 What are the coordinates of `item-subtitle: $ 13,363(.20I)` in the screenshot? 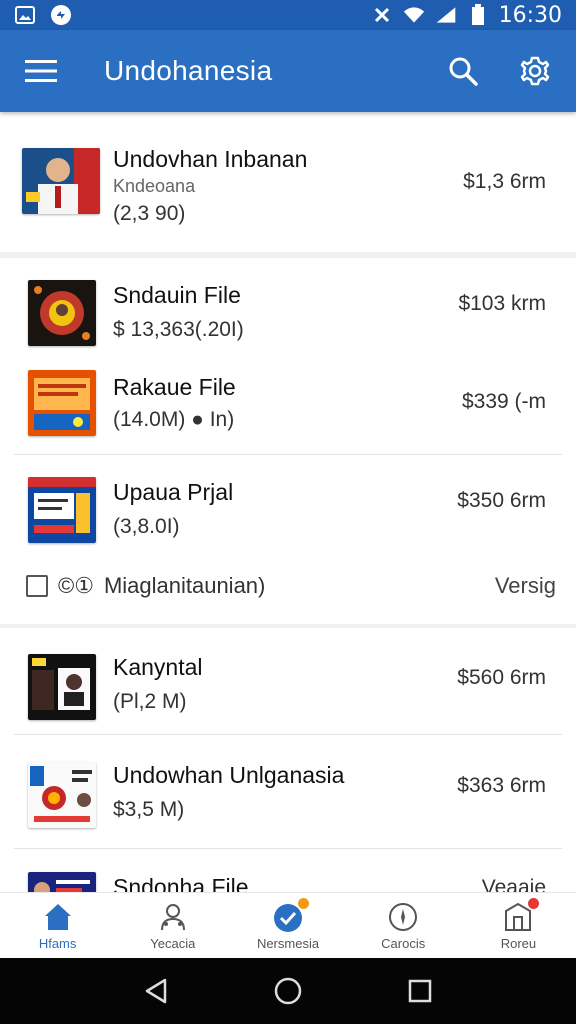 It's located at (178, 329).